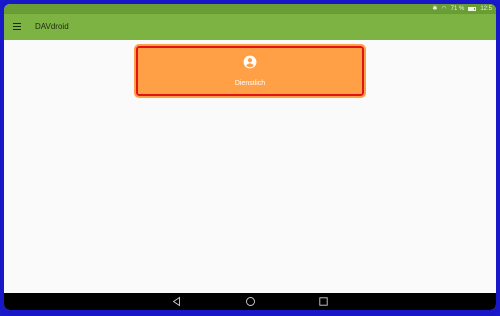  I want to click on navigation-bar, so click(250, 301).